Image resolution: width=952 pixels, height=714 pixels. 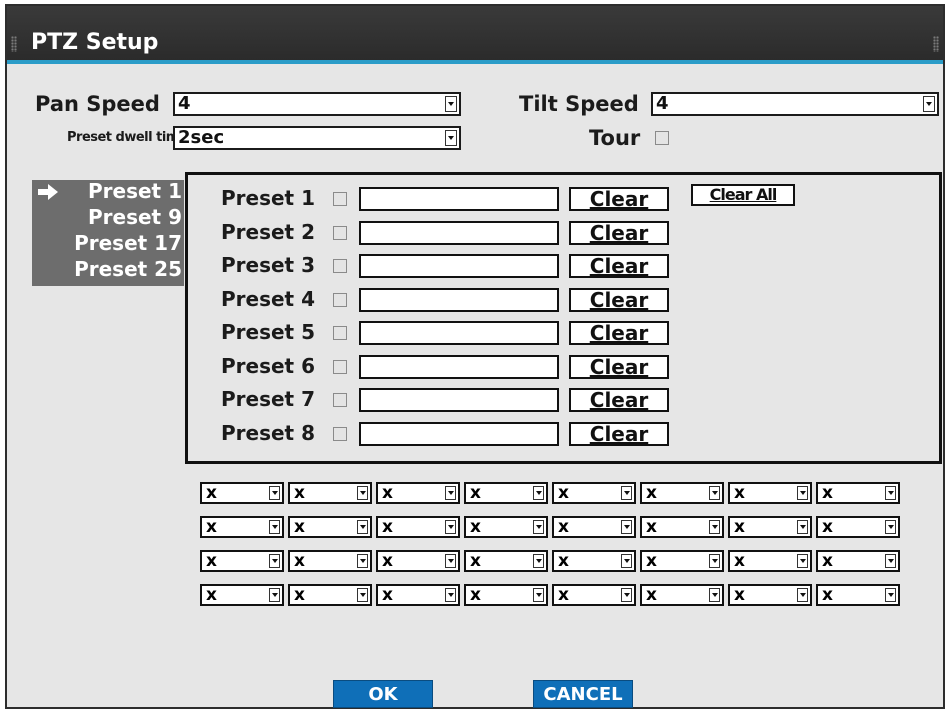 What do you see at coordinates (743, 195) in the screenshot?
I see `clear-all-button: Clear All` at bounding box center [743, 195].